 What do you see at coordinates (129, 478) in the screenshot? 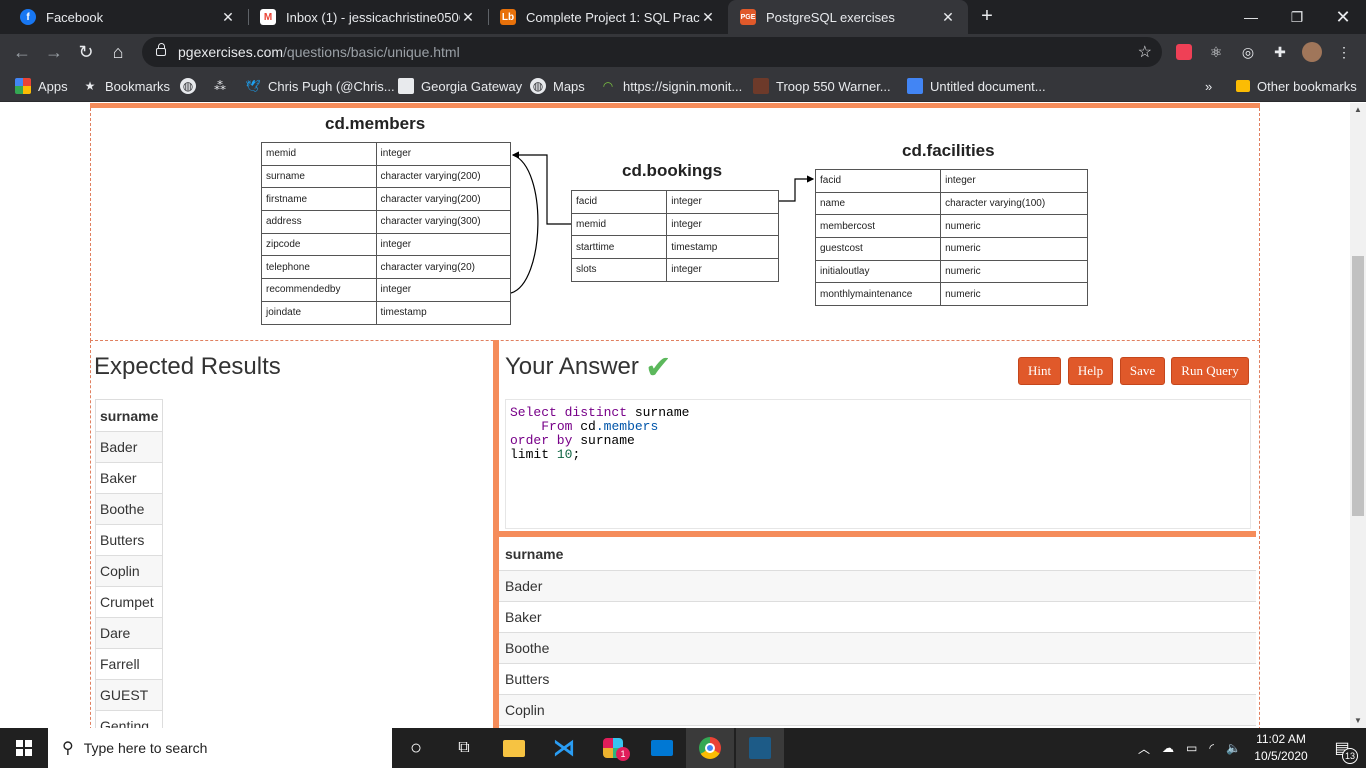
I see `table-cell: Baker` at bounding box center [129, 478].